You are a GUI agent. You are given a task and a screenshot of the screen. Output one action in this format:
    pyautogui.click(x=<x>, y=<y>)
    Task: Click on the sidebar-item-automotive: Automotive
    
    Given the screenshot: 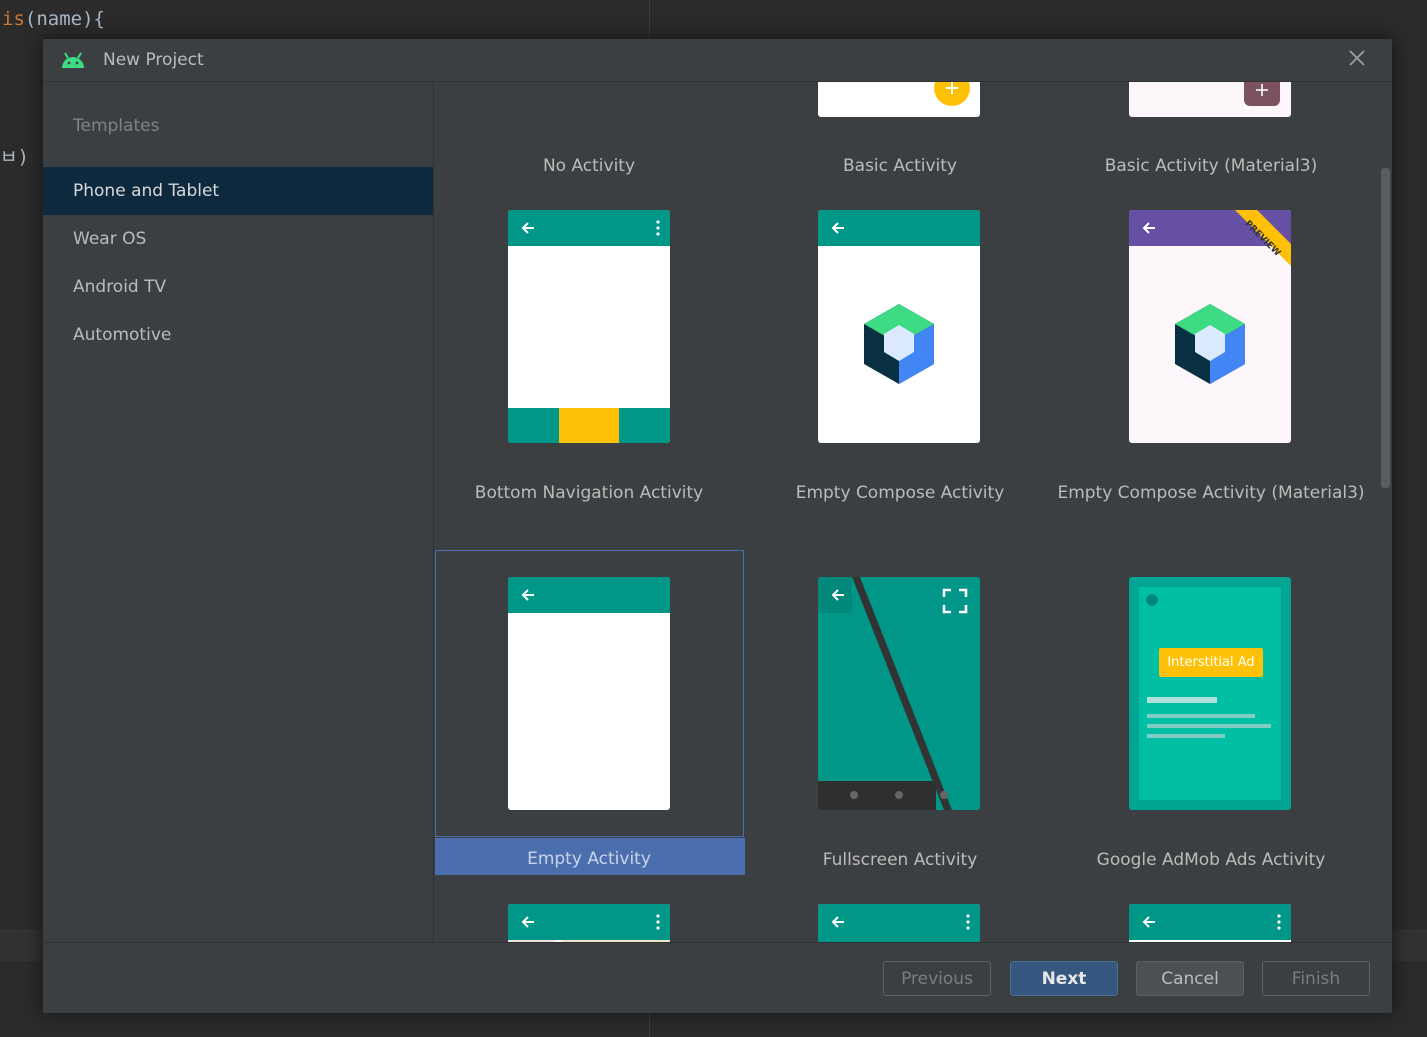 What is the action you would take?
    pyautogui.click(x=238, y=335)
    